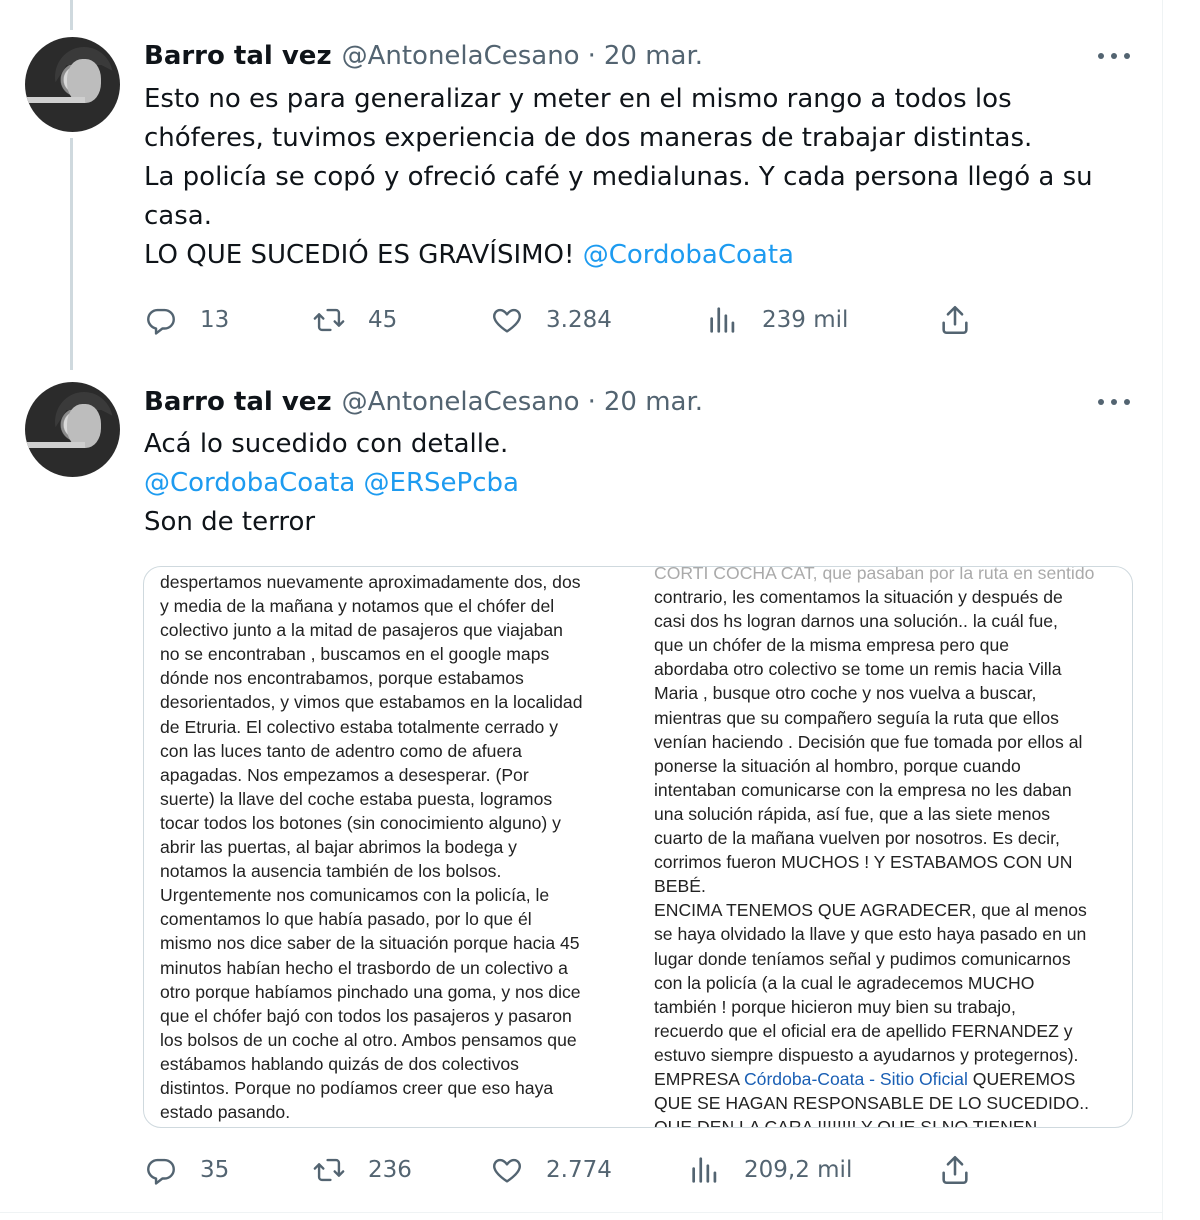 This screenshot has width=1200, height=1220. What do you see at coordinates (699, 1078) in the screenshot?
I see `empresa-prefix: EMPRESA` at bounding box center [699, 1078].